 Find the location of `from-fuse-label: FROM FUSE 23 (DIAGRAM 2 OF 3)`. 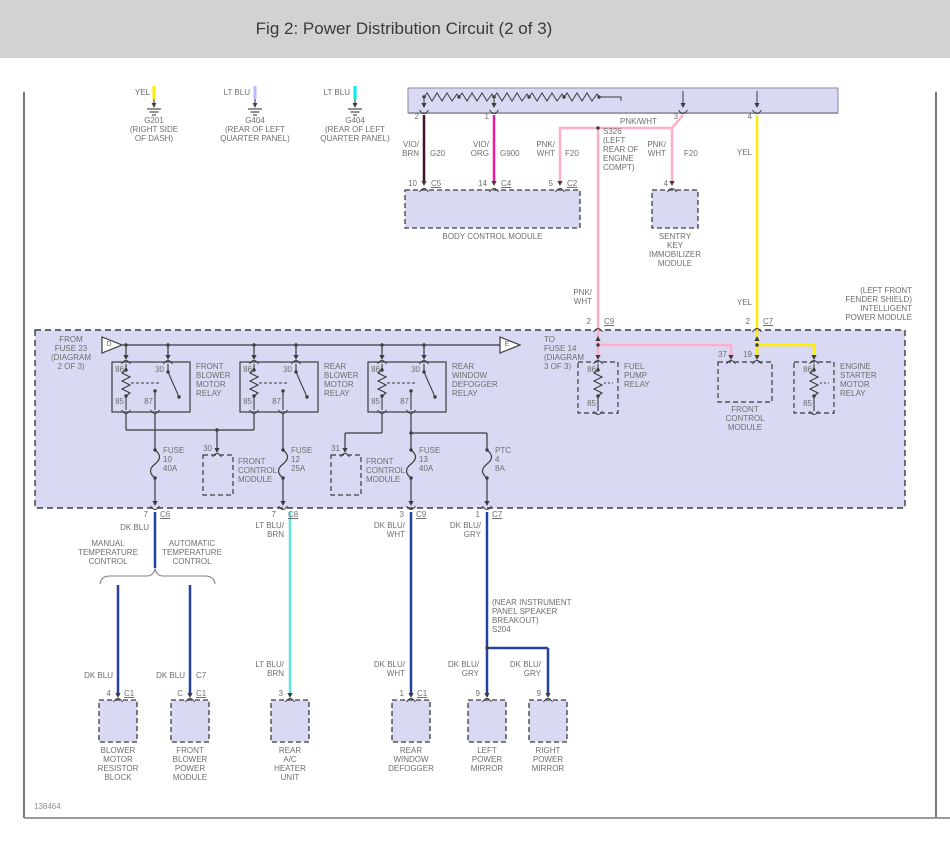

from-fuse-label: FROM FUSE 23 (DIAGRAM 2 OF 3) is located at coordinates (71, 353).